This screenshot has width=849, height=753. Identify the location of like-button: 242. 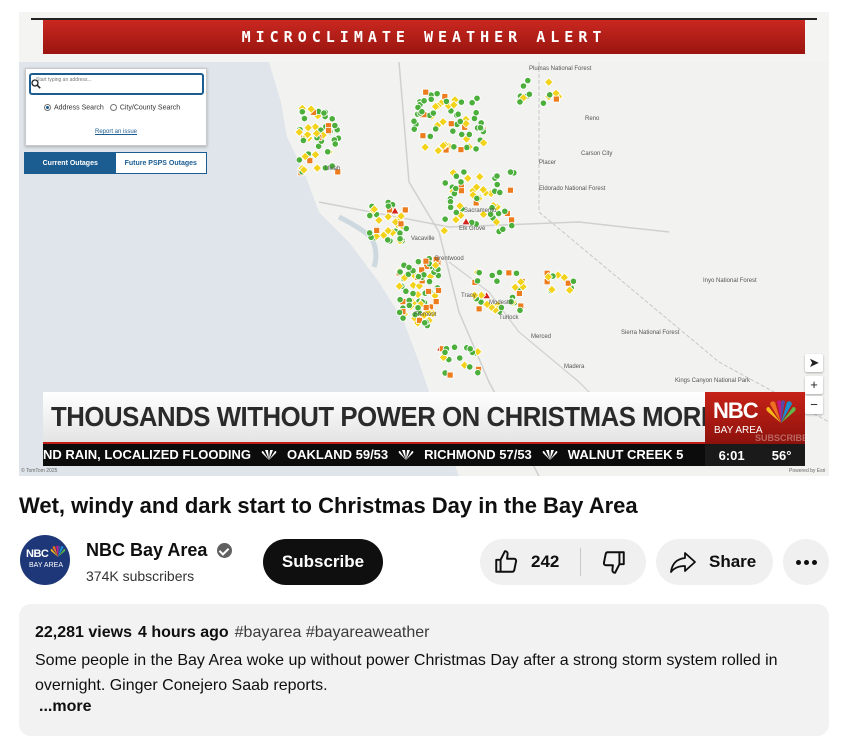
(530, 562).